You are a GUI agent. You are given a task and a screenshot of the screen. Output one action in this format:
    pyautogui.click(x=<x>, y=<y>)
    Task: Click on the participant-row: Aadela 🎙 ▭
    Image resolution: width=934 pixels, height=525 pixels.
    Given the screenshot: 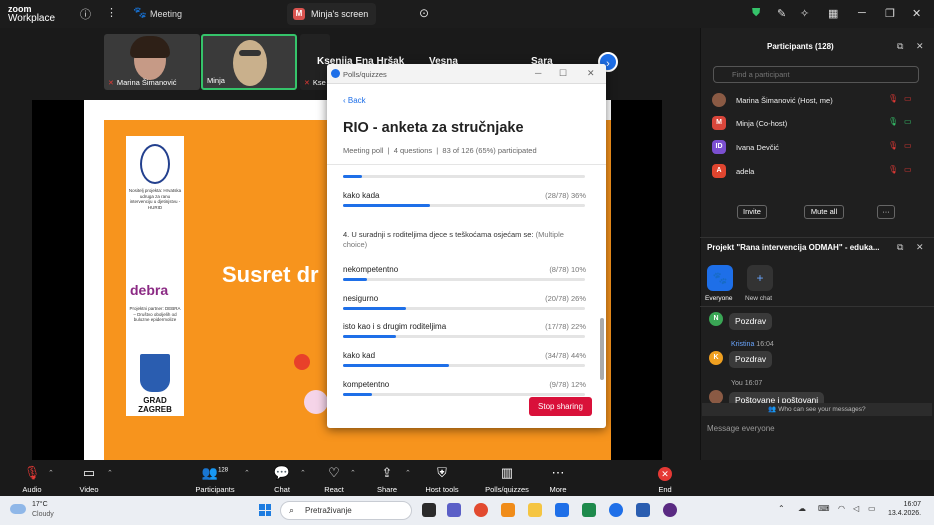 What is the action you would take?
    pyautogui.click(x=817, y=171)
    